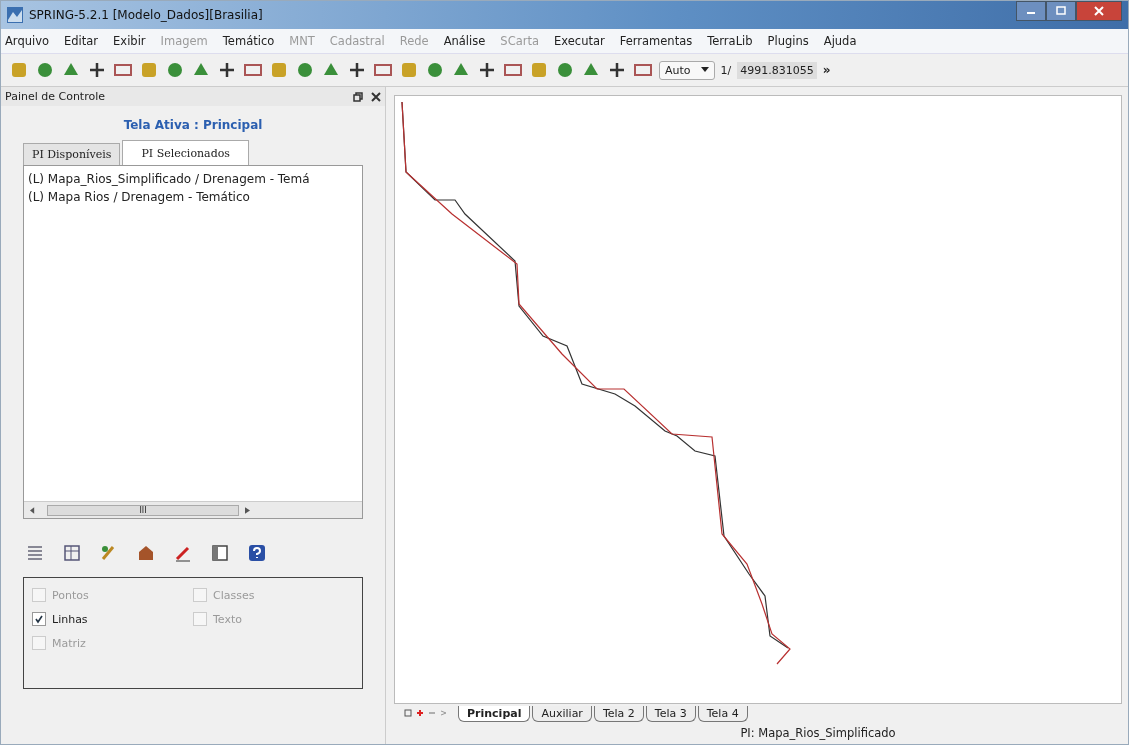  Describe the element at coordinates (247, 510) in the screenshot. I see `scroll-right-icon` at that location.